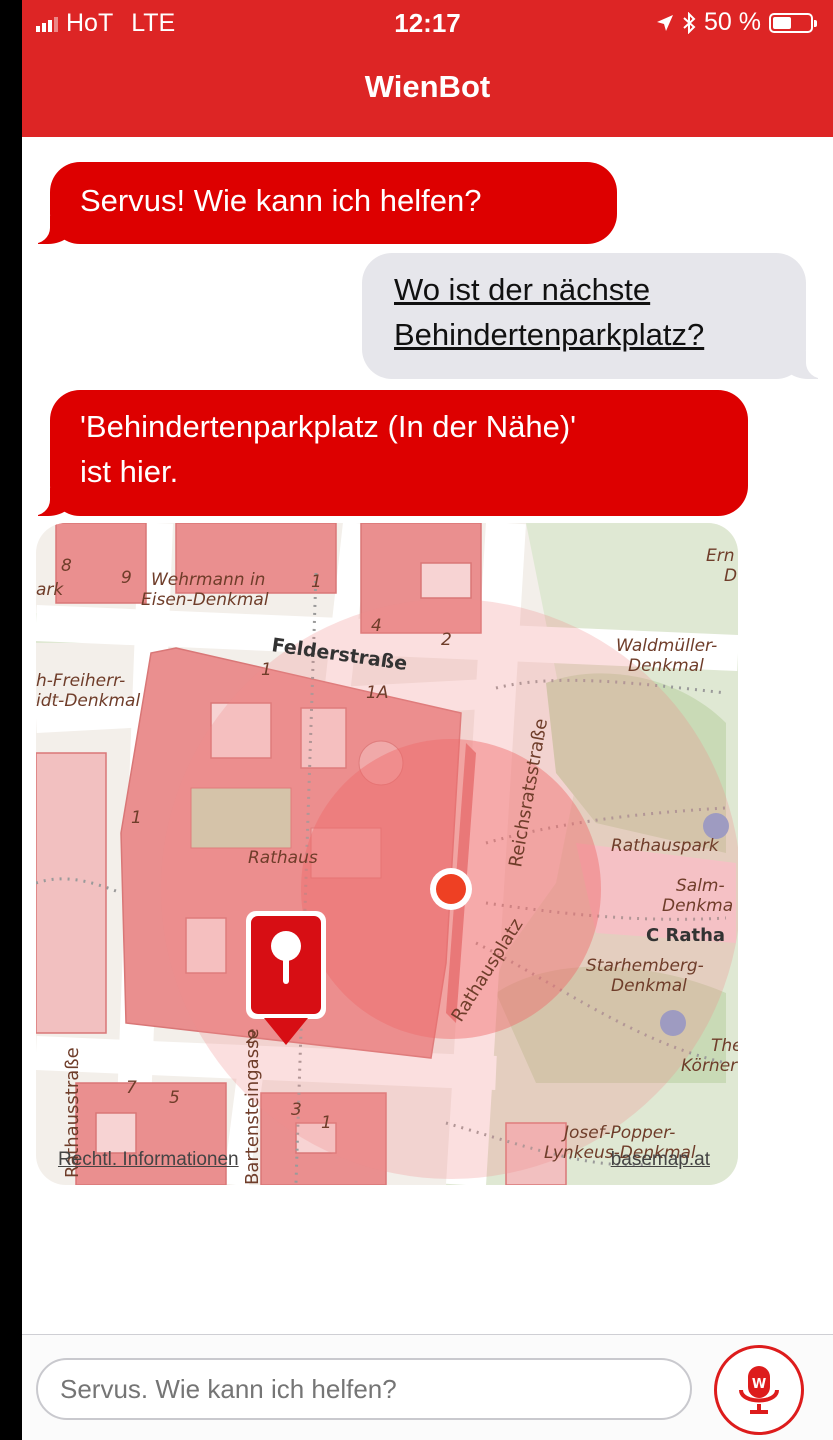 The width and height of the screenshot is (833, 1440). I want to click on bot-message: Servus! Wie kann ich helfen?, so click(320, 203).